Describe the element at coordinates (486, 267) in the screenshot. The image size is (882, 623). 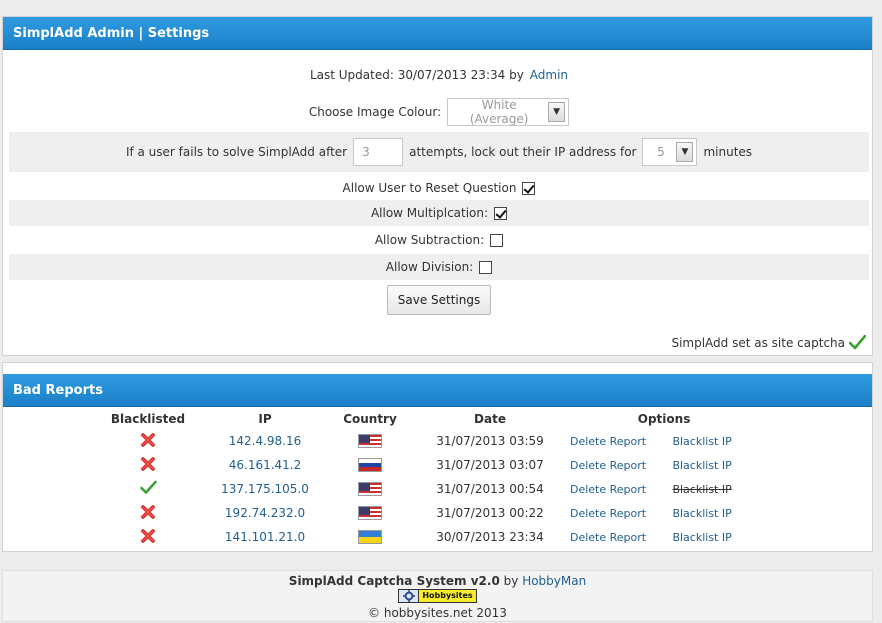
I see `allow-division-checkbox` at that location.